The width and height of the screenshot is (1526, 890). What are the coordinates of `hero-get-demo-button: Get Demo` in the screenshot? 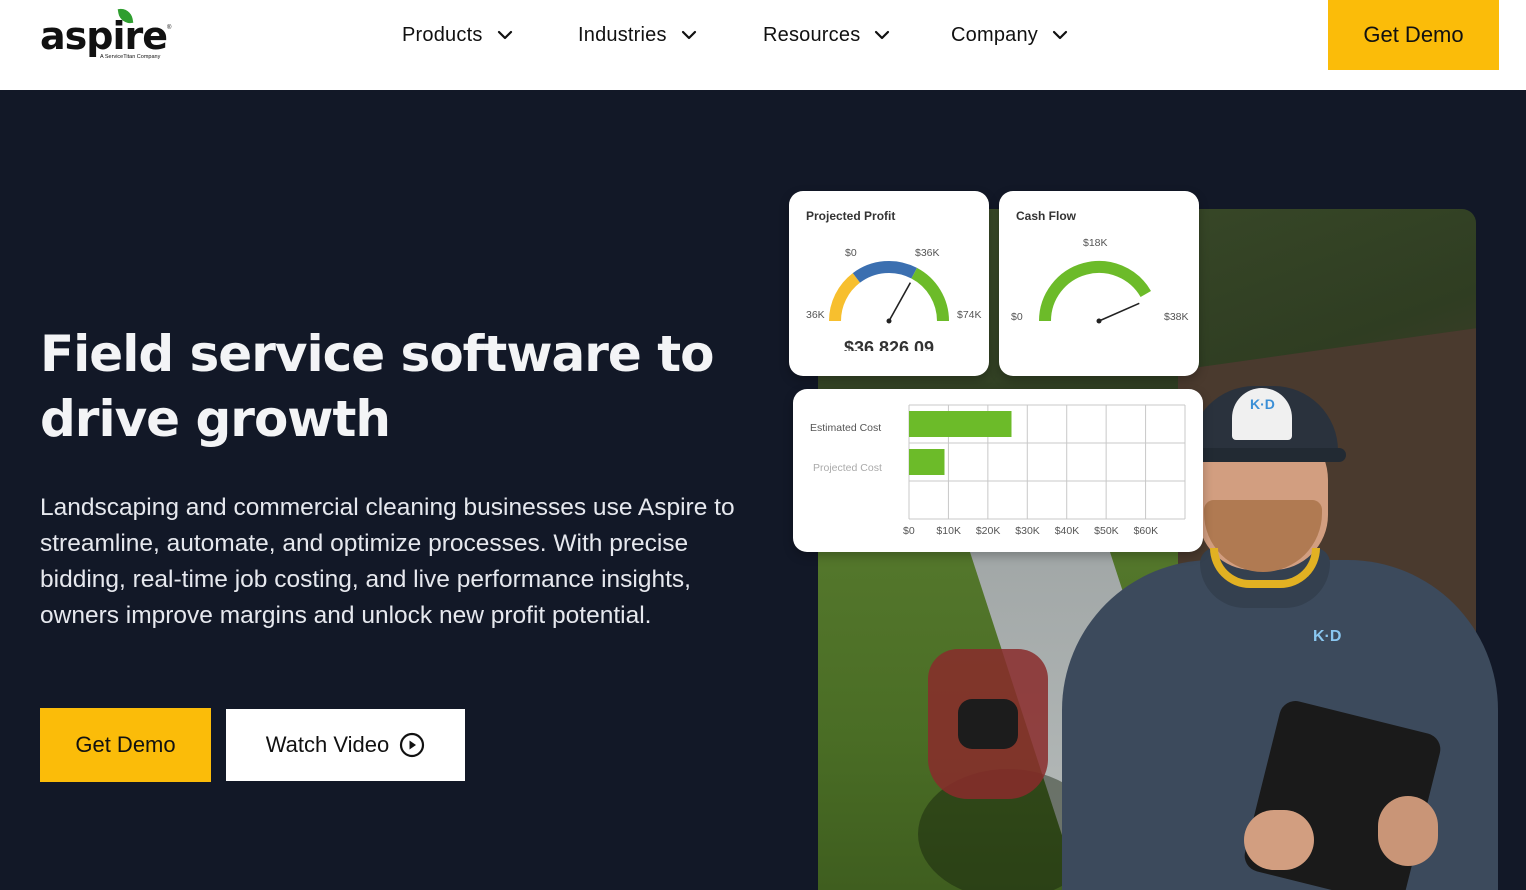 It's located at (125, 745).